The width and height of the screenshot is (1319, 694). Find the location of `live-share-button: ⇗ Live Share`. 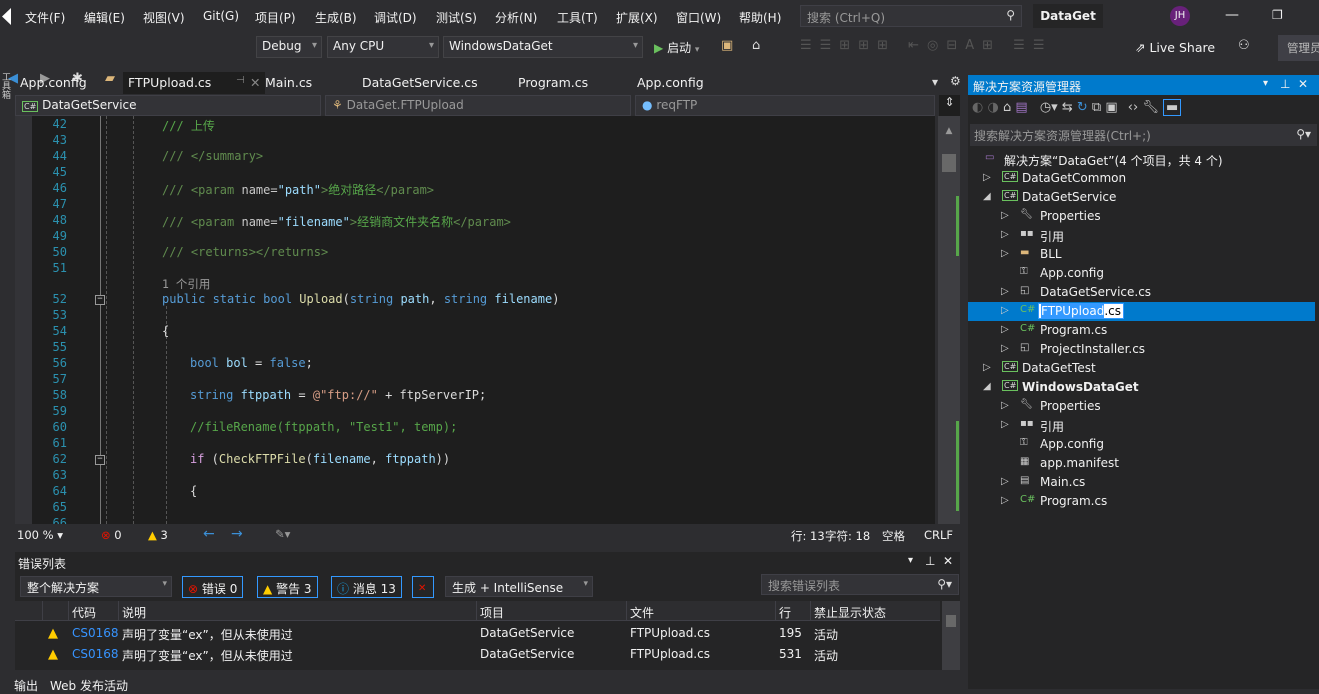

live-share-button: ⇗ Live Share is located at coordinates (1175, 47).